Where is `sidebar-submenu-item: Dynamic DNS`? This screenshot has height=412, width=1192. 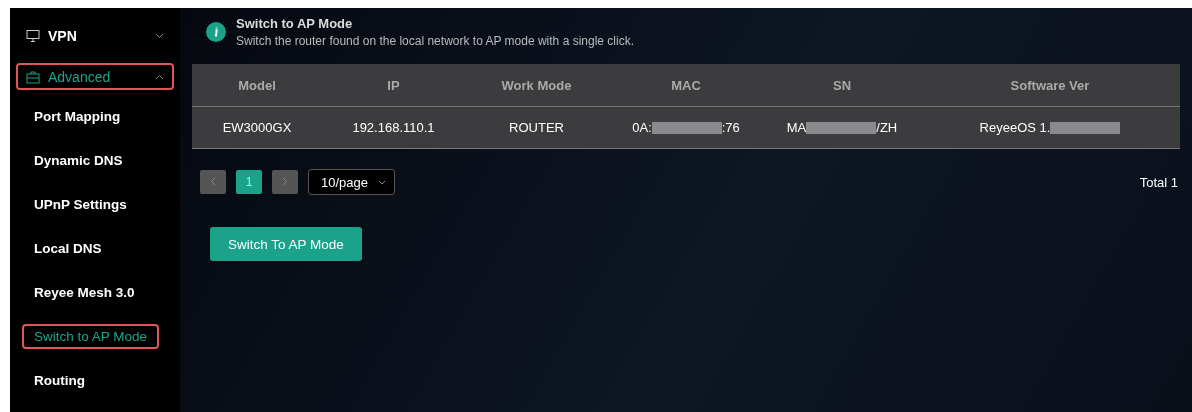
sidebar-submenu-item: Dynamic DNS is located at coordinates (78, 160).